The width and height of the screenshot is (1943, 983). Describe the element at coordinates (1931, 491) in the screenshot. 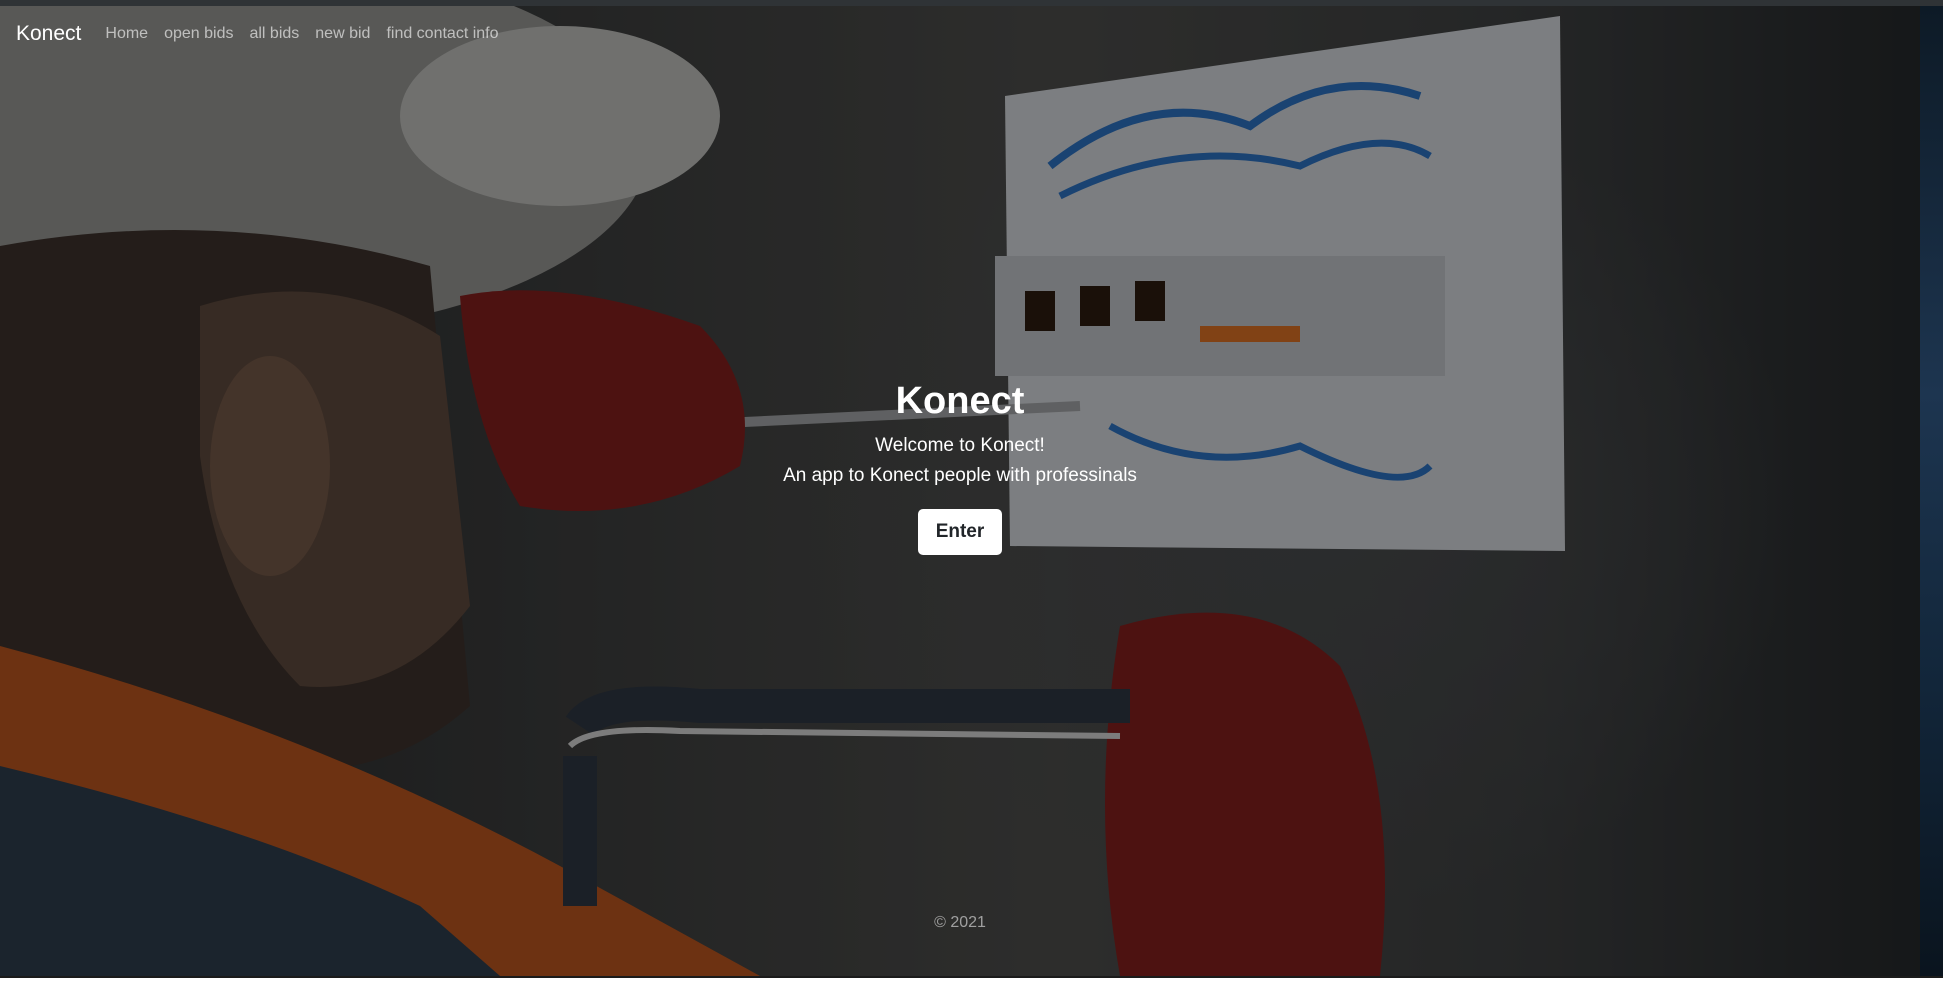

I see `right-edge-strip` at that location.